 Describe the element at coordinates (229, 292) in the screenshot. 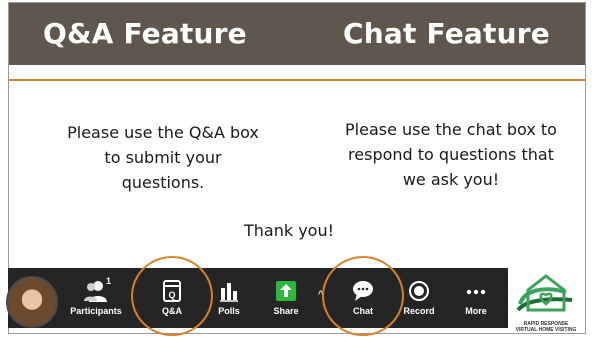

I see `polls-icon` at that location.